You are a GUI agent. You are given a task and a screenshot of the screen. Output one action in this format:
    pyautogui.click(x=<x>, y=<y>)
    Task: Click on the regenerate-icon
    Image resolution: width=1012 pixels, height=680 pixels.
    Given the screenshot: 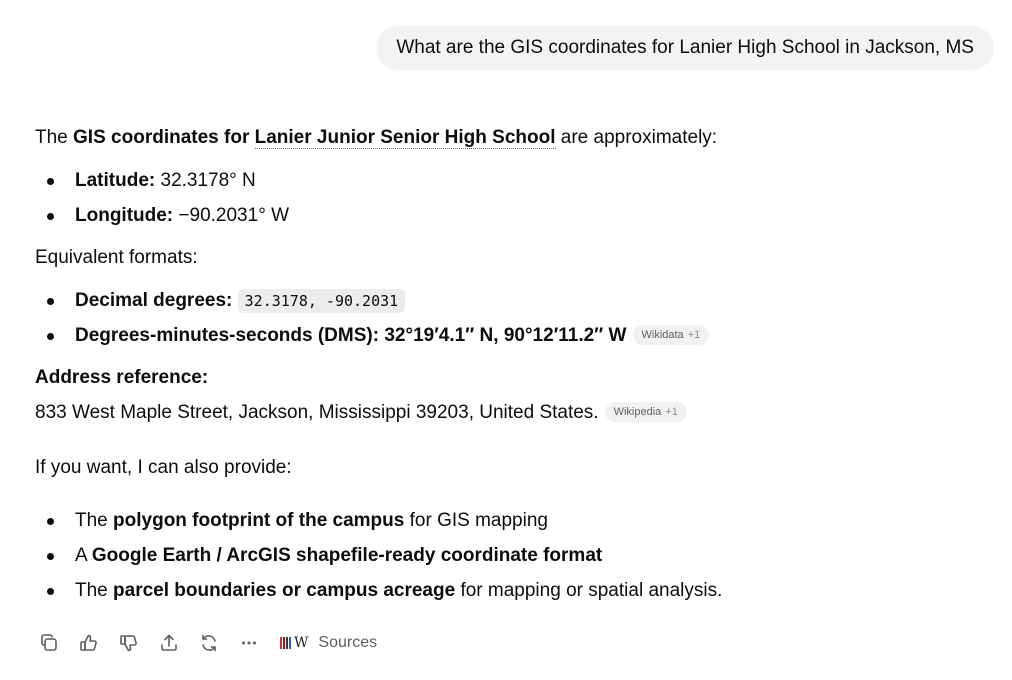 What is the action you would take?
    pyautogui.click(x=209, y=643)
    